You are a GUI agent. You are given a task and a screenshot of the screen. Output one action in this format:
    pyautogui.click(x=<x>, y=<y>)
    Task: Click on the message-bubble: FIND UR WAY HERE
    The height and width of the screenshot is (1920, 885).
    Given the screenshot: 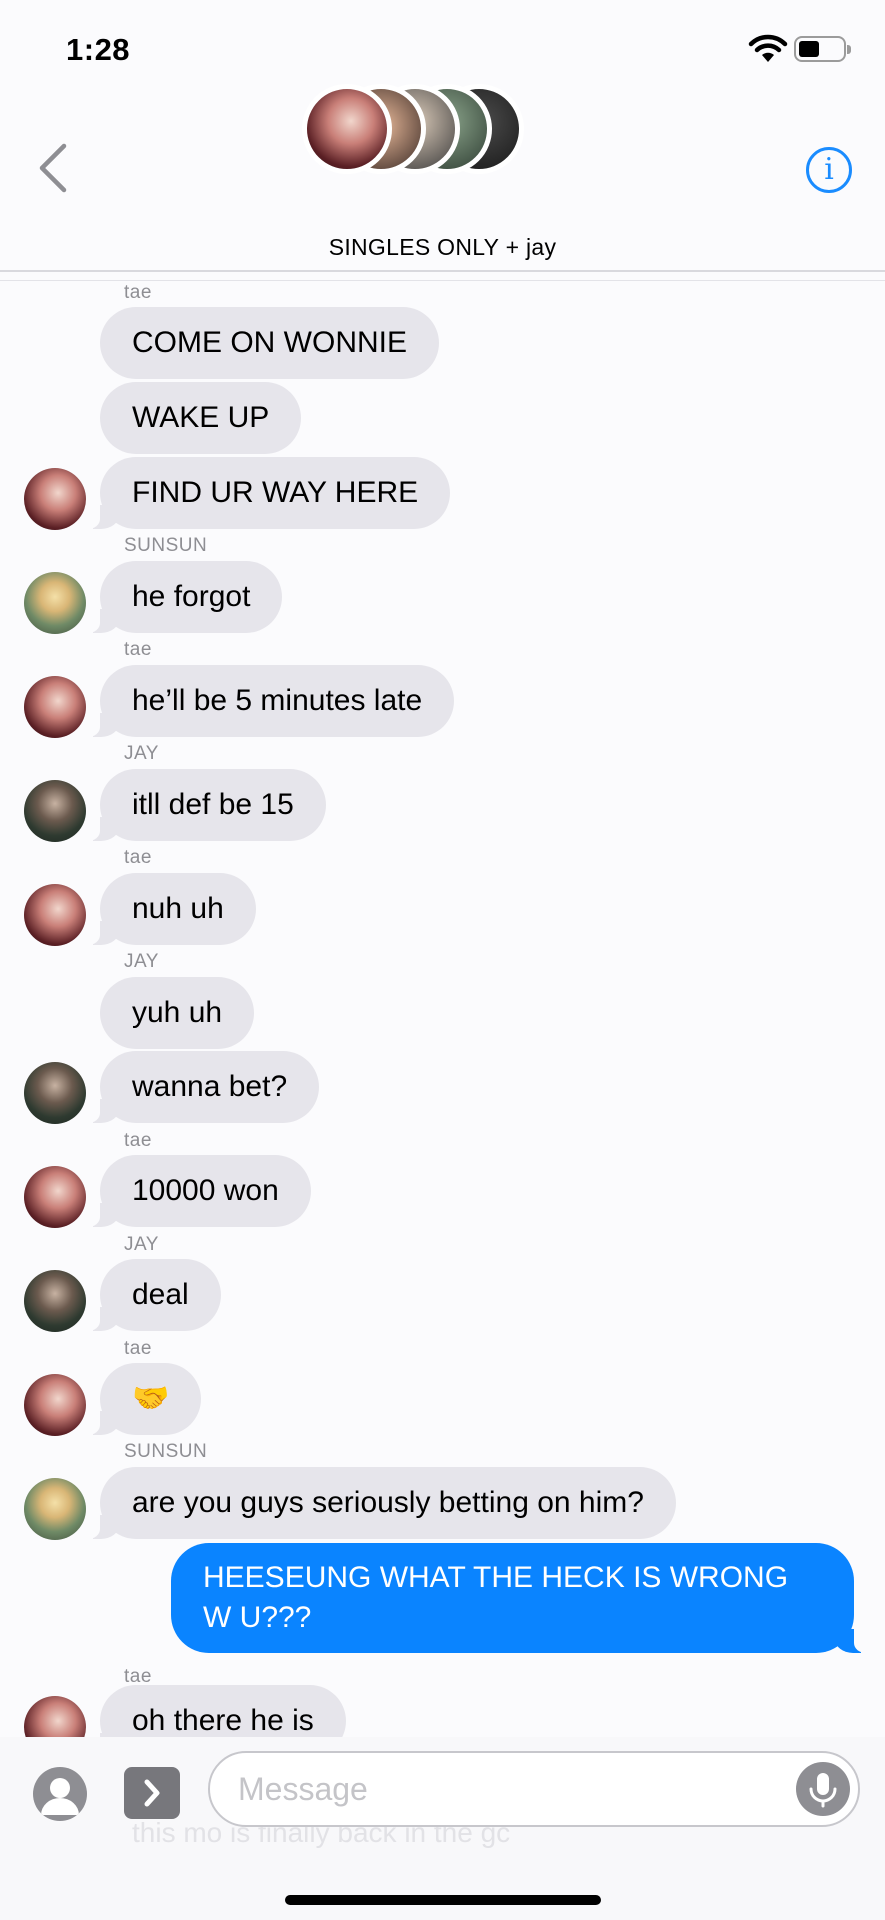 What is the action you would take?
    pyautogui.click(x=262, y=493)
    